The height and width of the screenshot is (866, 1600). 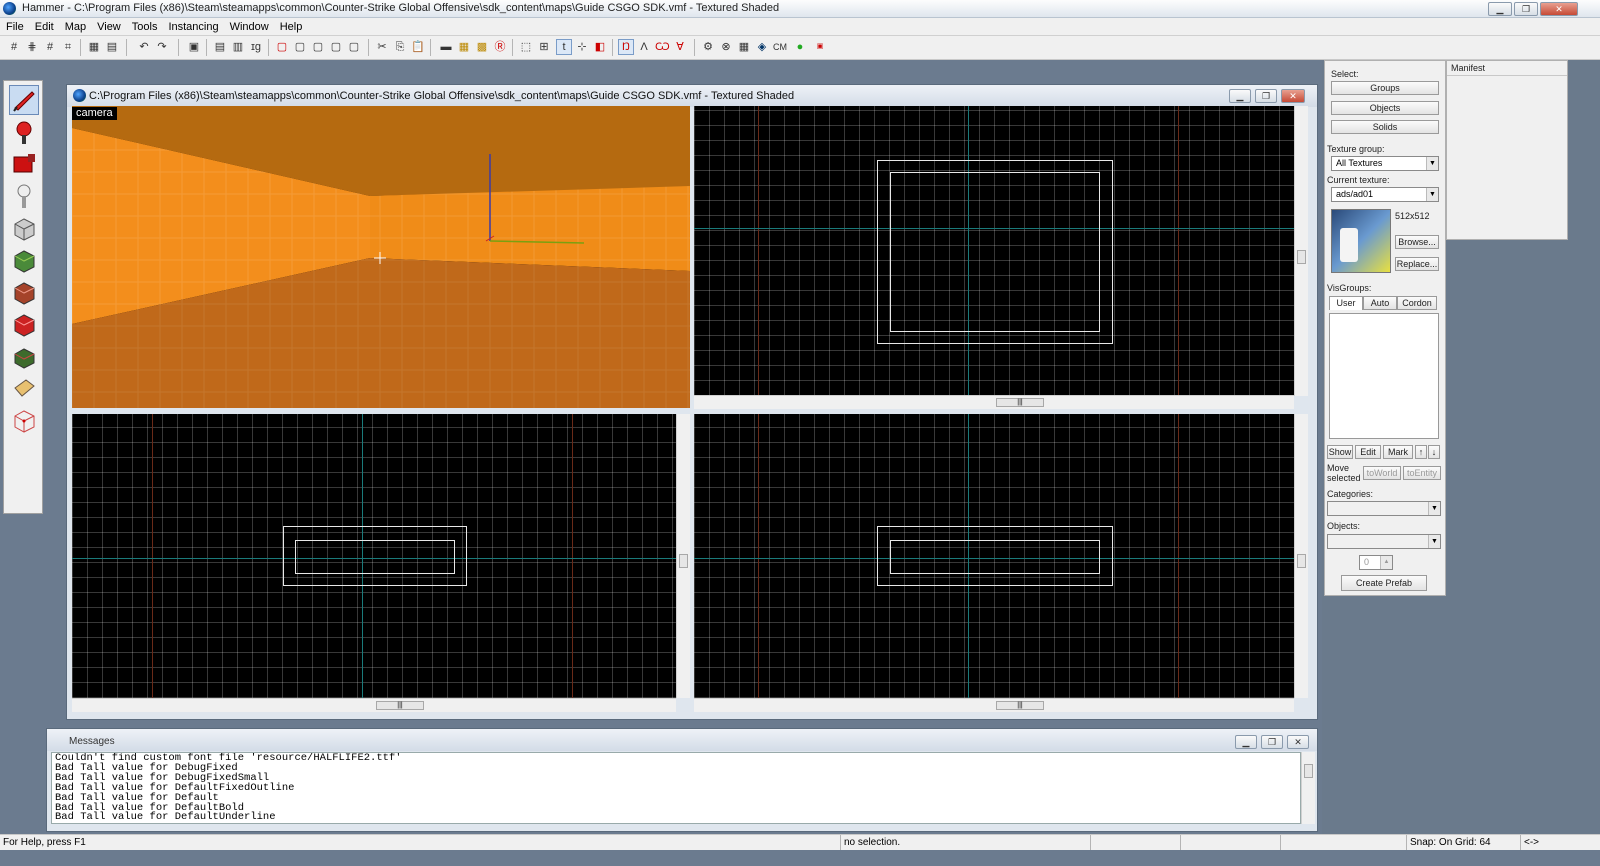 I want to click on manifest-icon: ◈, so click(x=762, y=47).